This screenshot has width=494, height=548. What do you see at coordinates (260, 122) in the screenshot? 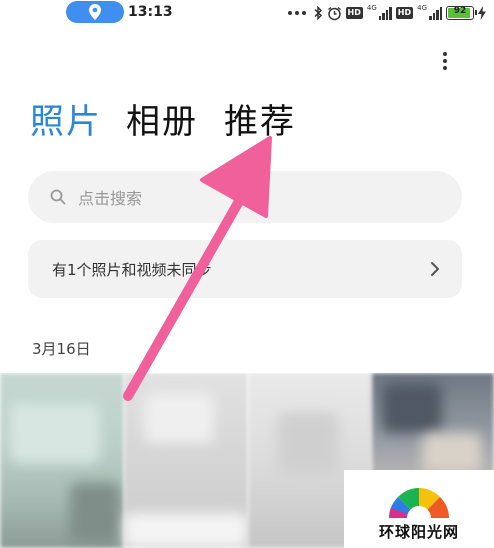
I see `tab-recommend: 推荐` at bounding box center [260, 122].